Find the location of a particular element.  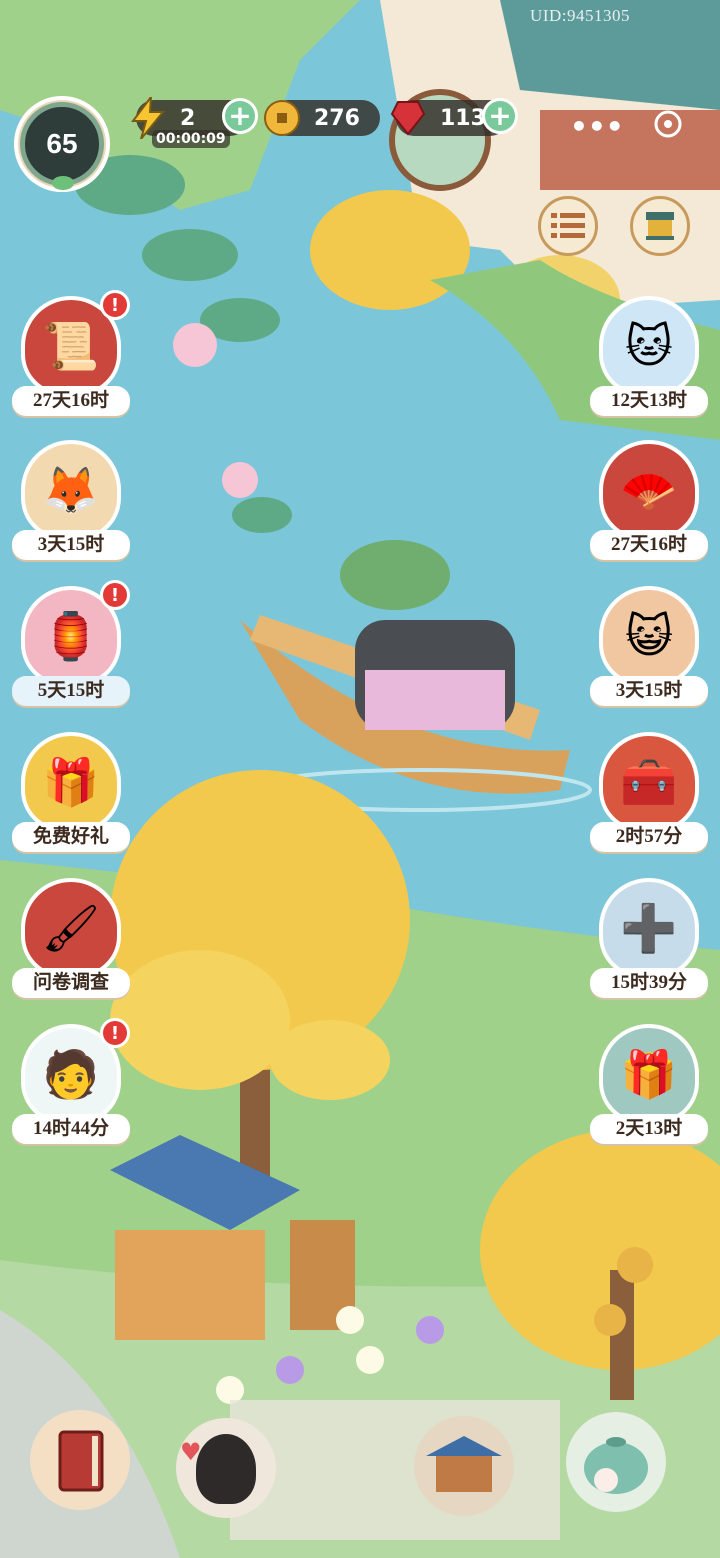

fan-coins-icon: 🪭 is located at coordinates (649, 490).